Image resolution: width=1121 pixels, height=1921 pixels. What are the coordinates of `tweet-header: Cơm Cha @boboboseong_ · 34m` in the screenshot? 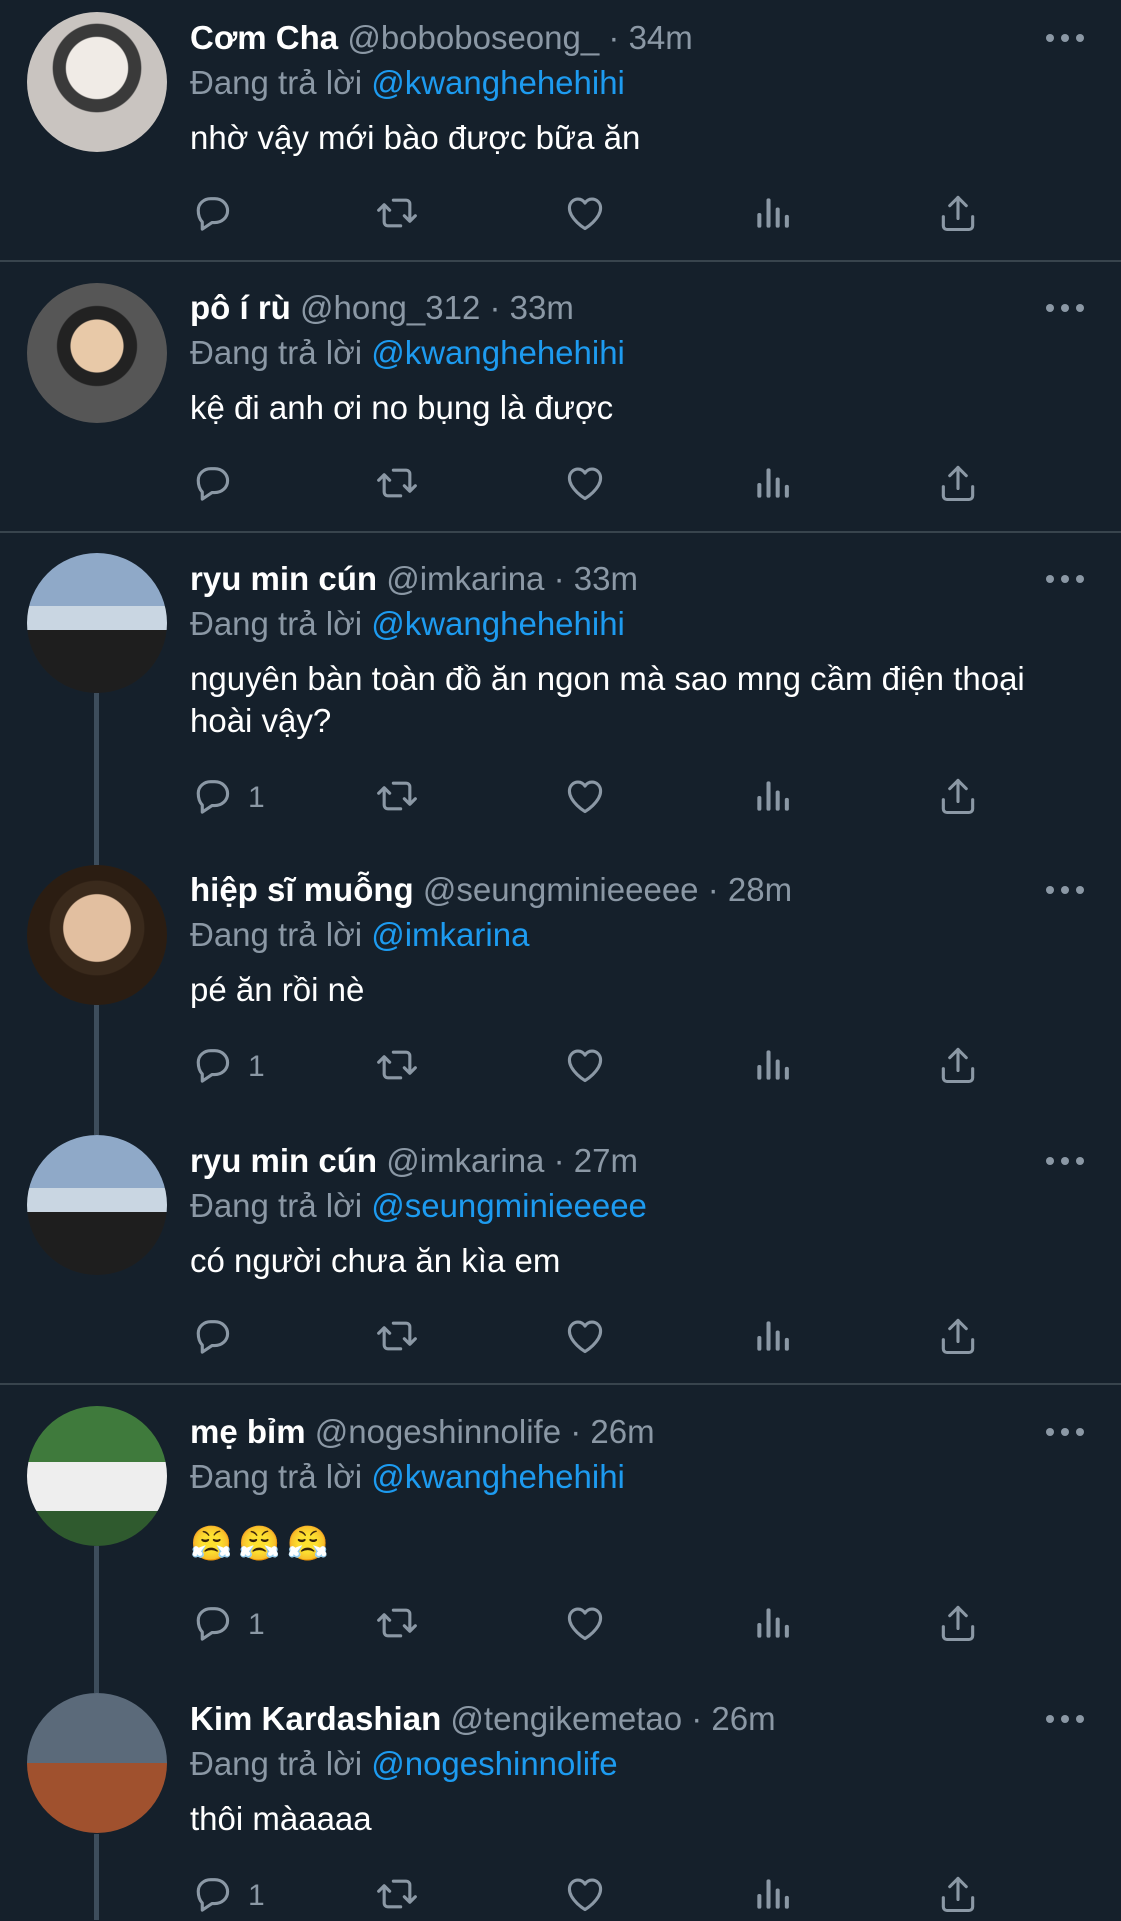 It's located at (441, 38).